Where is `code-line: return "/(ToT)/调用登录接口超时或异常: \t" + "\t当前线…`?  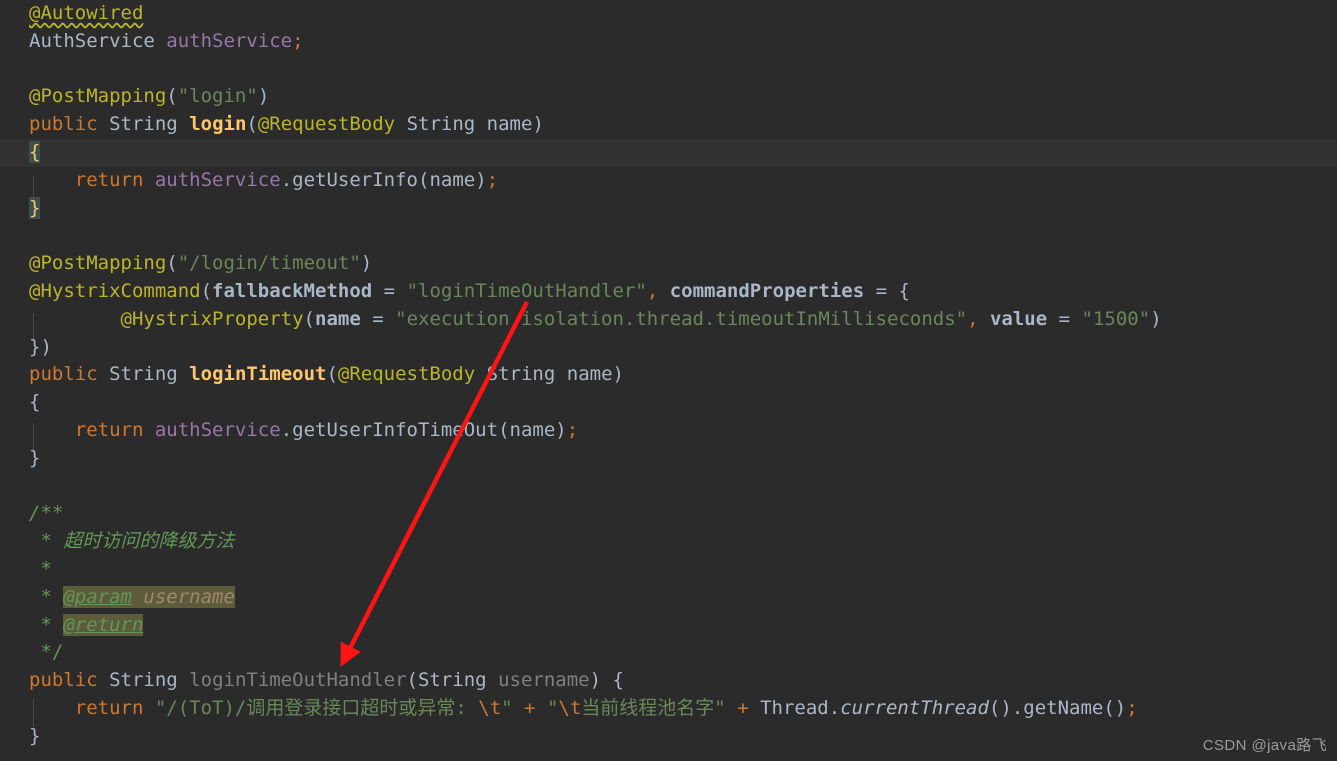
code-line: return "/(ToT)/调用登录接口超时或异常: \t" + "\t当前线… is located at coordinates (668, 709).